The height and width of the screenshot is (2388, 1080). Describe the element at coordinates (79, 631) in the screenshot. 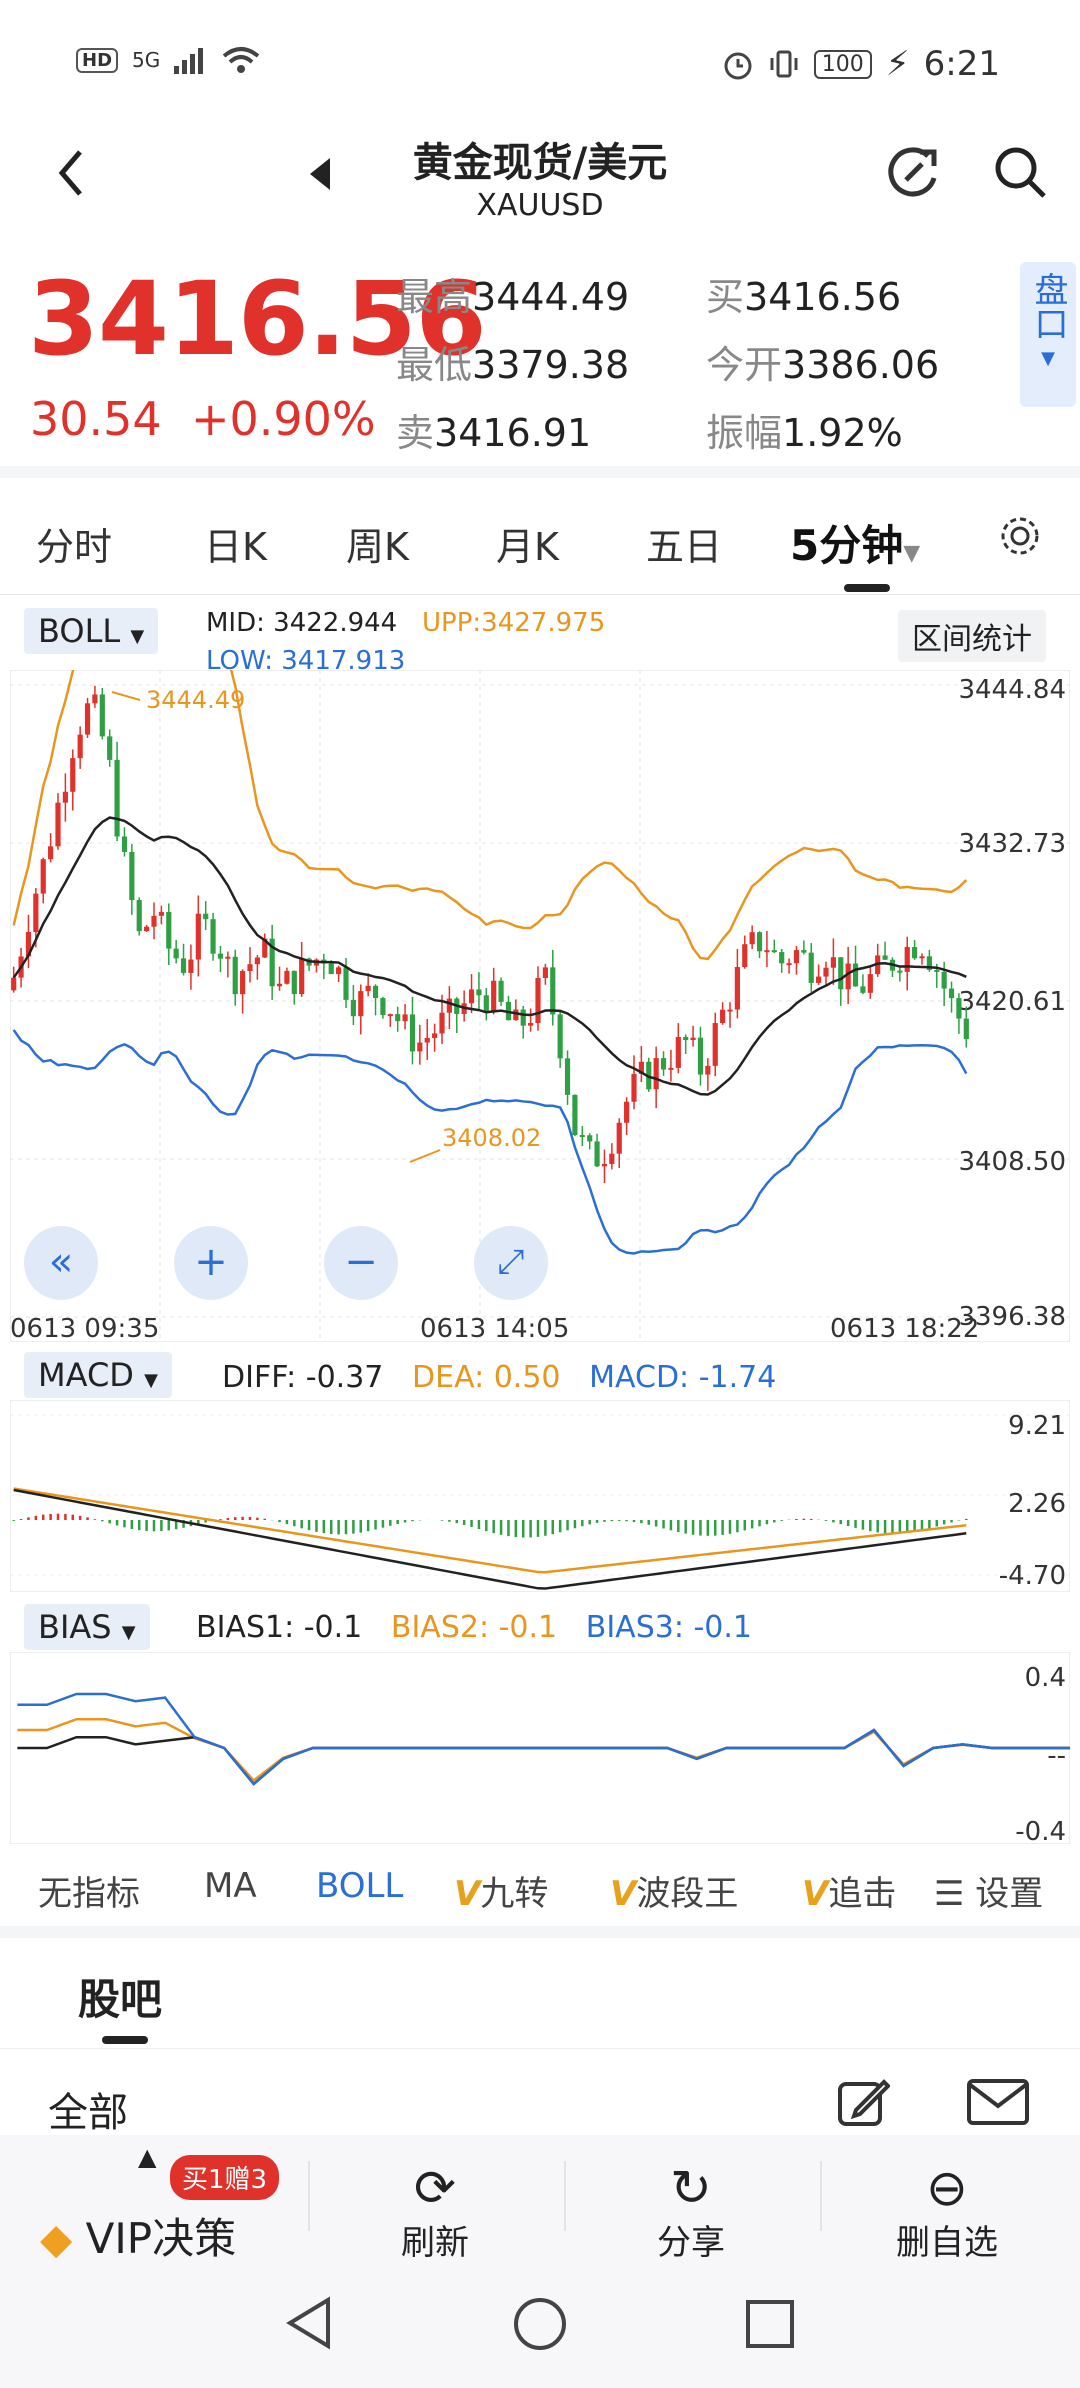

I see `indicator-label: BOLL` at that location.